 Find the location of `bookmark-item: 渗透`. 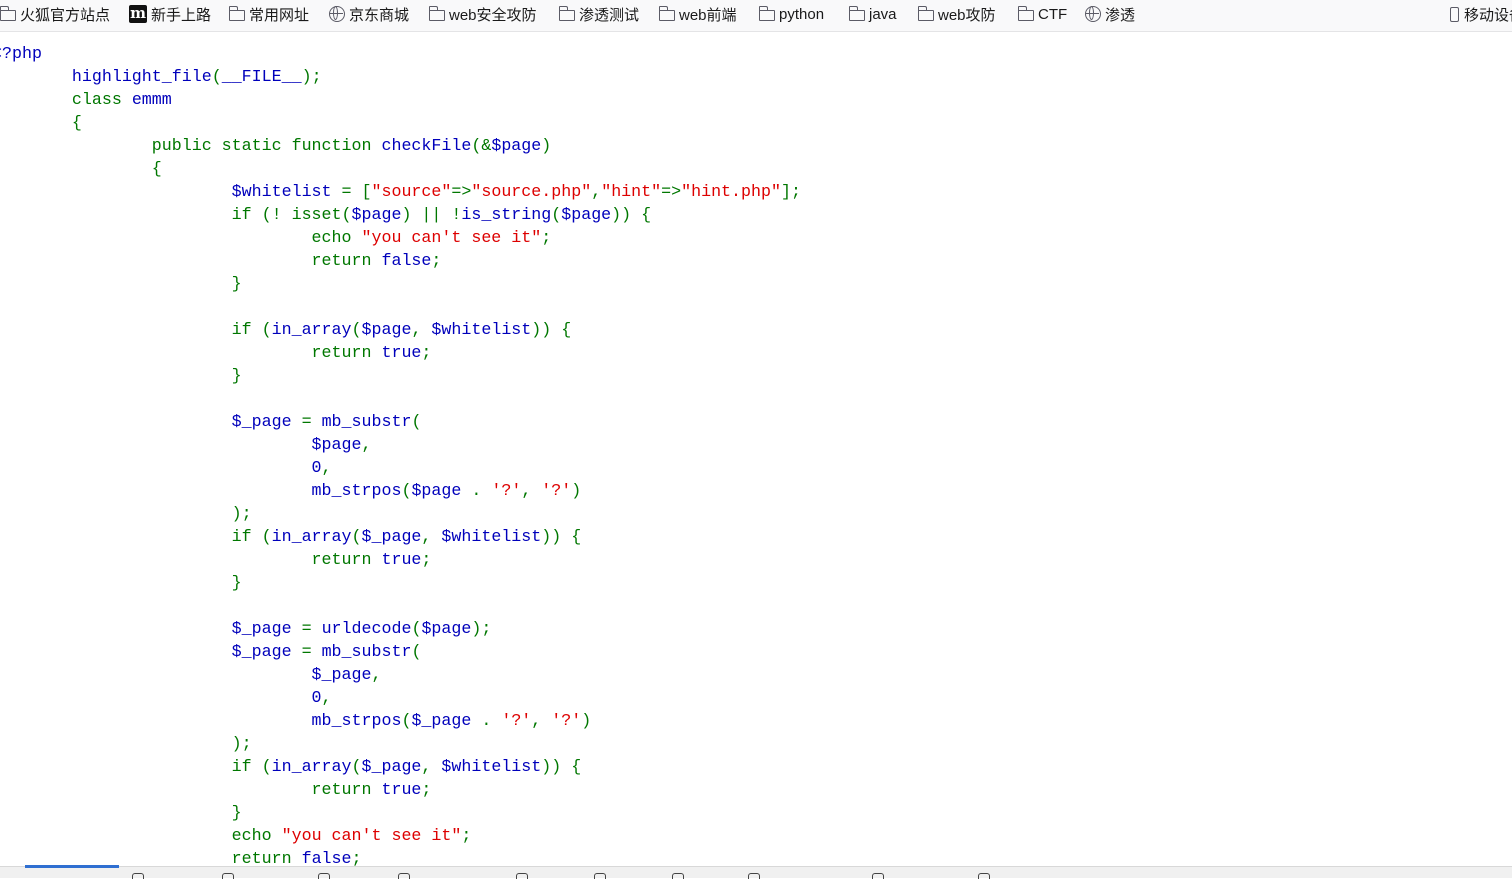

bookmark-item: 渗透 is located at coordinates (1110, 14).